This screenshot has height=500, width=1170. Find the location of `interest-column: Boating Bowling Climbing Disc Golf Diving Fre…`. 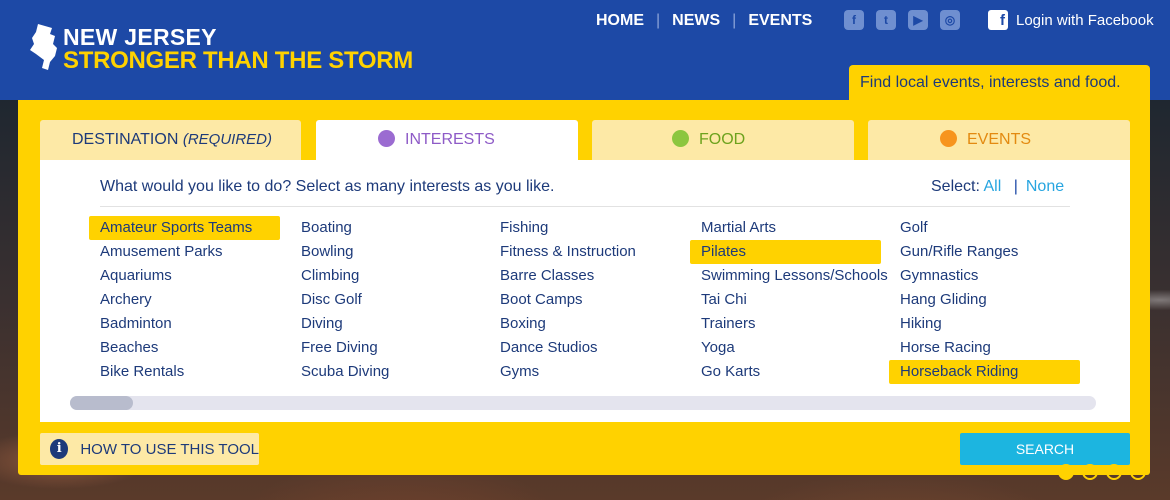

interest-column: Boating Bowling Climbing Disc Golf Diving Fre… is located at coordinates (390, 300).